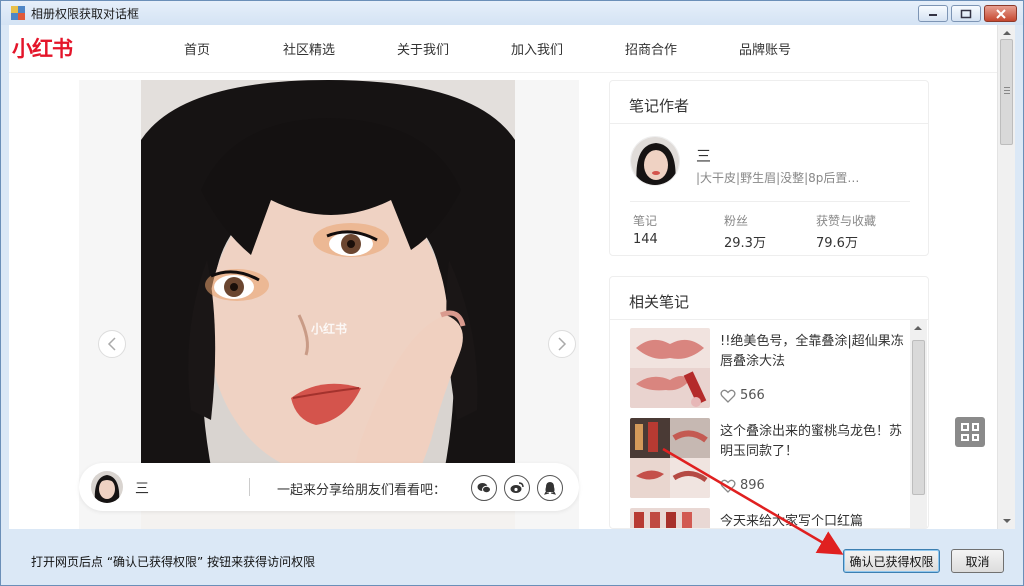  What do you see at coordinates (659, 302) in the screenshot?
I see `related-card-title: 相关笔记` at bounding box center [659, 302].